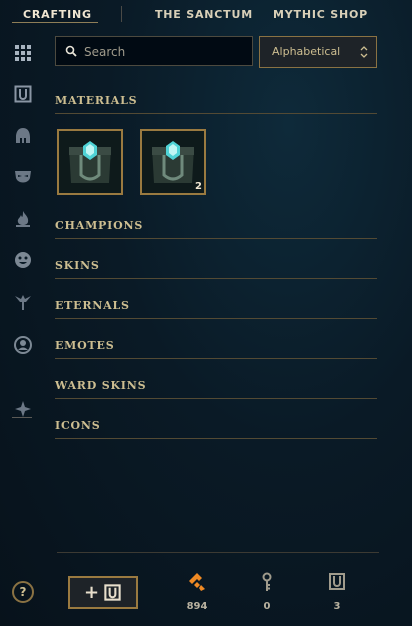  What do you see at coordinates (23, 177) in the screenshot?
I see `skin-mask-icon` at bounding box center [23, 177].